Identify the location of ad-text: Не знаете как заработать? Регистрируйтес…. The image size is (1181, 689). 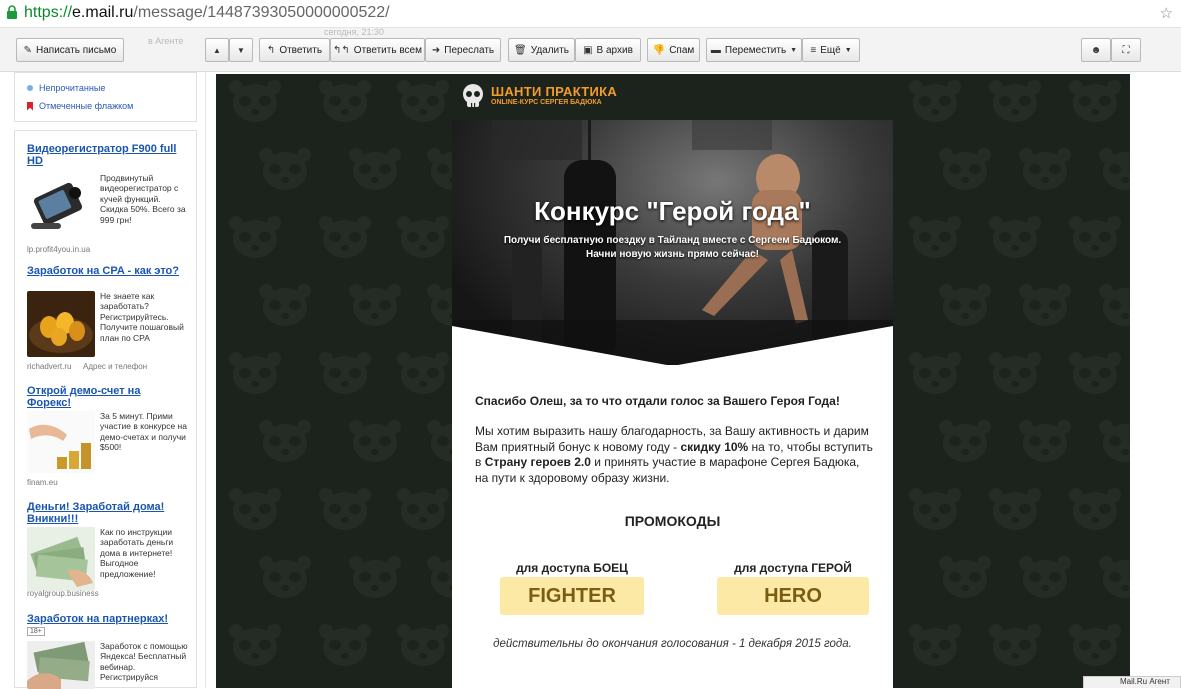
(142, 317).